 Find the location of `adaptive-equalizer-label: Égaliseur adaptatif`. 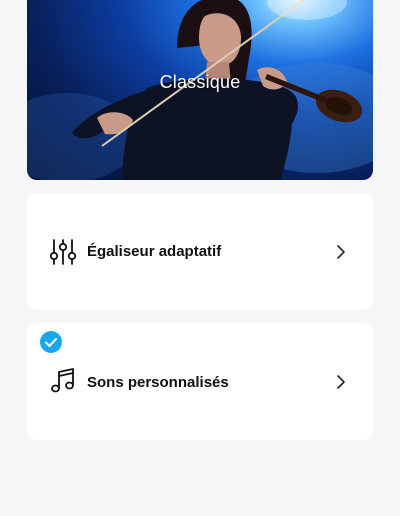

adaptive-equalizer-label: Égaliseur adaptatif is located at coordinates (154, 251).